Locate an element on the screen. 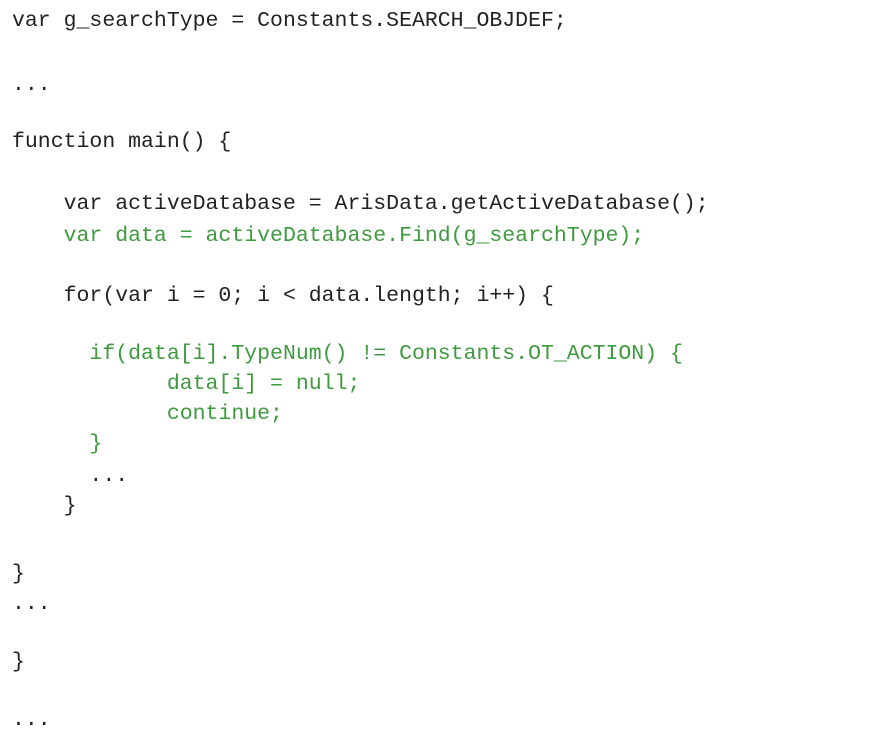  code-line-8: data[i] = null; is located at coordinates (186, 384).